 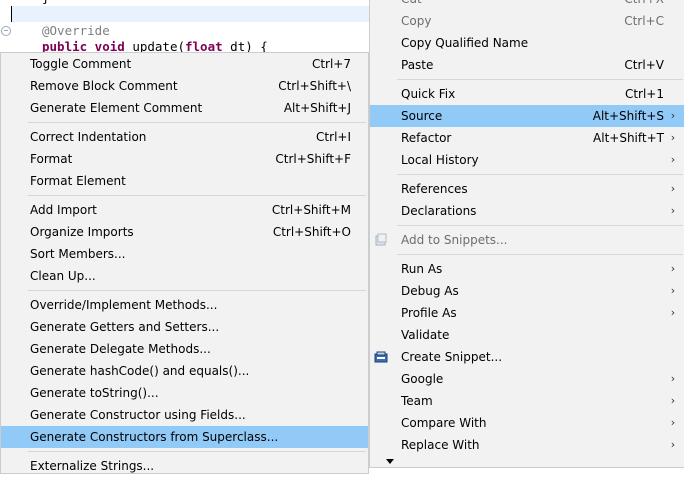 What do you see at coordinates (527, 189) in the screenshot?
I see `menu-item-references: References ›` at bounding box center [527, 189].